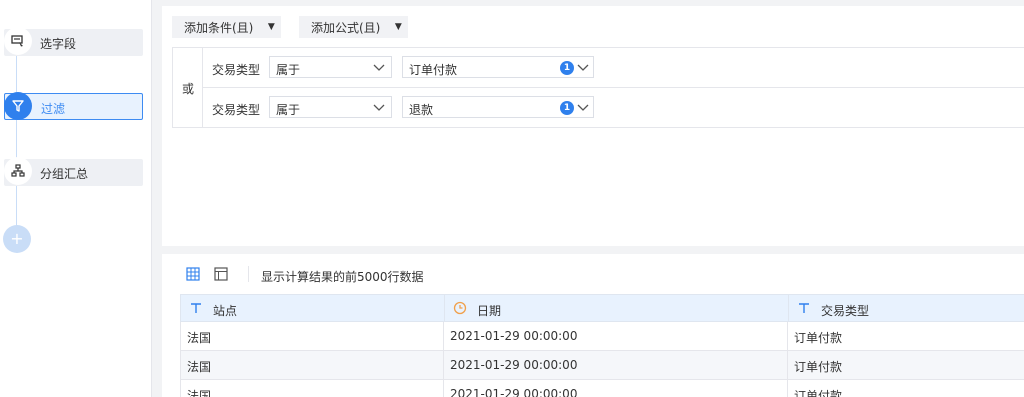  Describe the element at coordinates (53, 109) in the screenshot. I see `step-label: 过滤` at that location.